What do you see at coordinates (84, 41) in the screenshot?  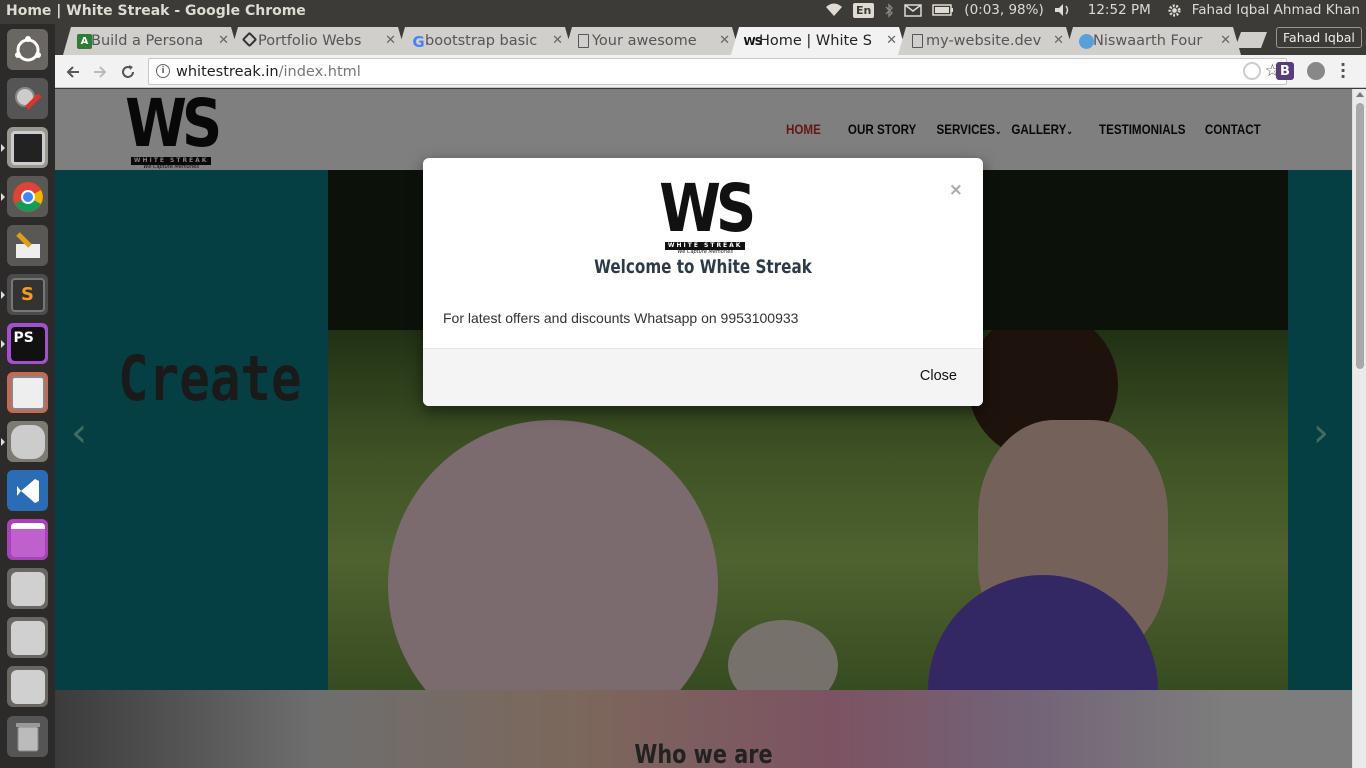 I see `leaf-icon: A` at bounding box center [84, 41].